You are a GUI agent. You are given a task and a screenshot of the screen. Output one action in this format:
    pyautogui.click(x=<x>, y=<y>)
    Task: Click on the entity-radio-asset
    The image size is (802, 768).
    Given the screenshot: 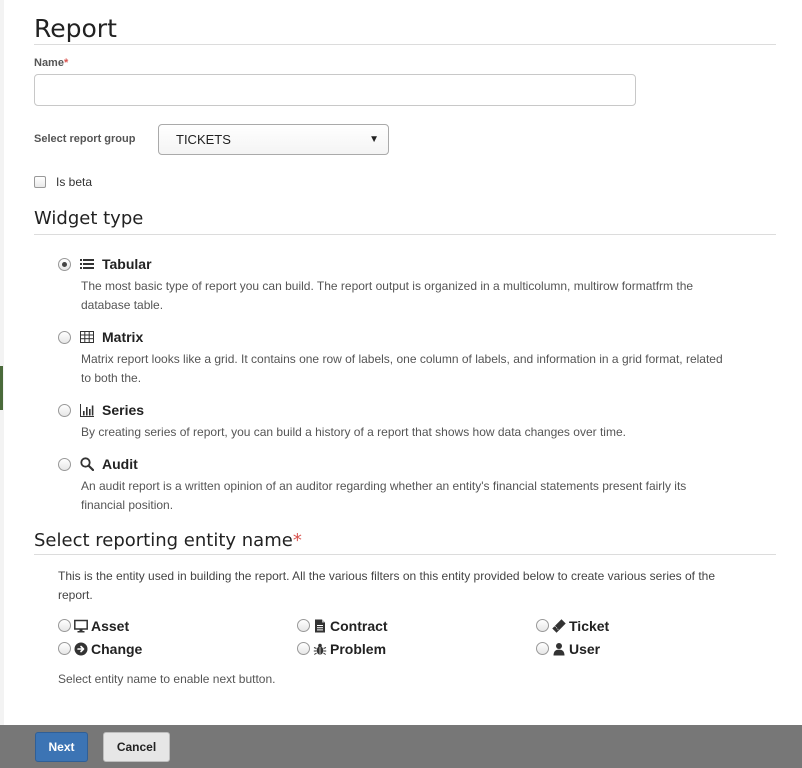 What is the action you would take?
    pyautogui.click(x=64, y=625)
    